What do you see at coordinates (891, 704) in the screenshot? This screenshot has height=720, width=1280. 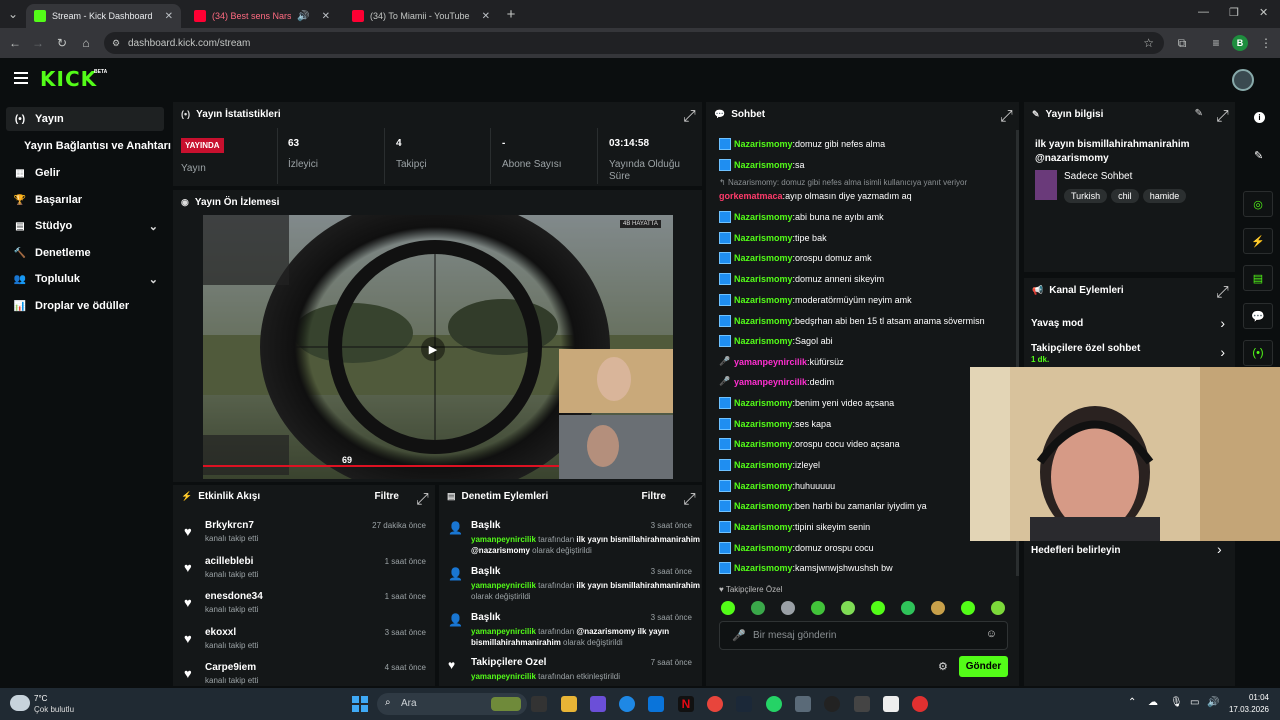 I see `notepad-icon` at bounding box center [891, 704].